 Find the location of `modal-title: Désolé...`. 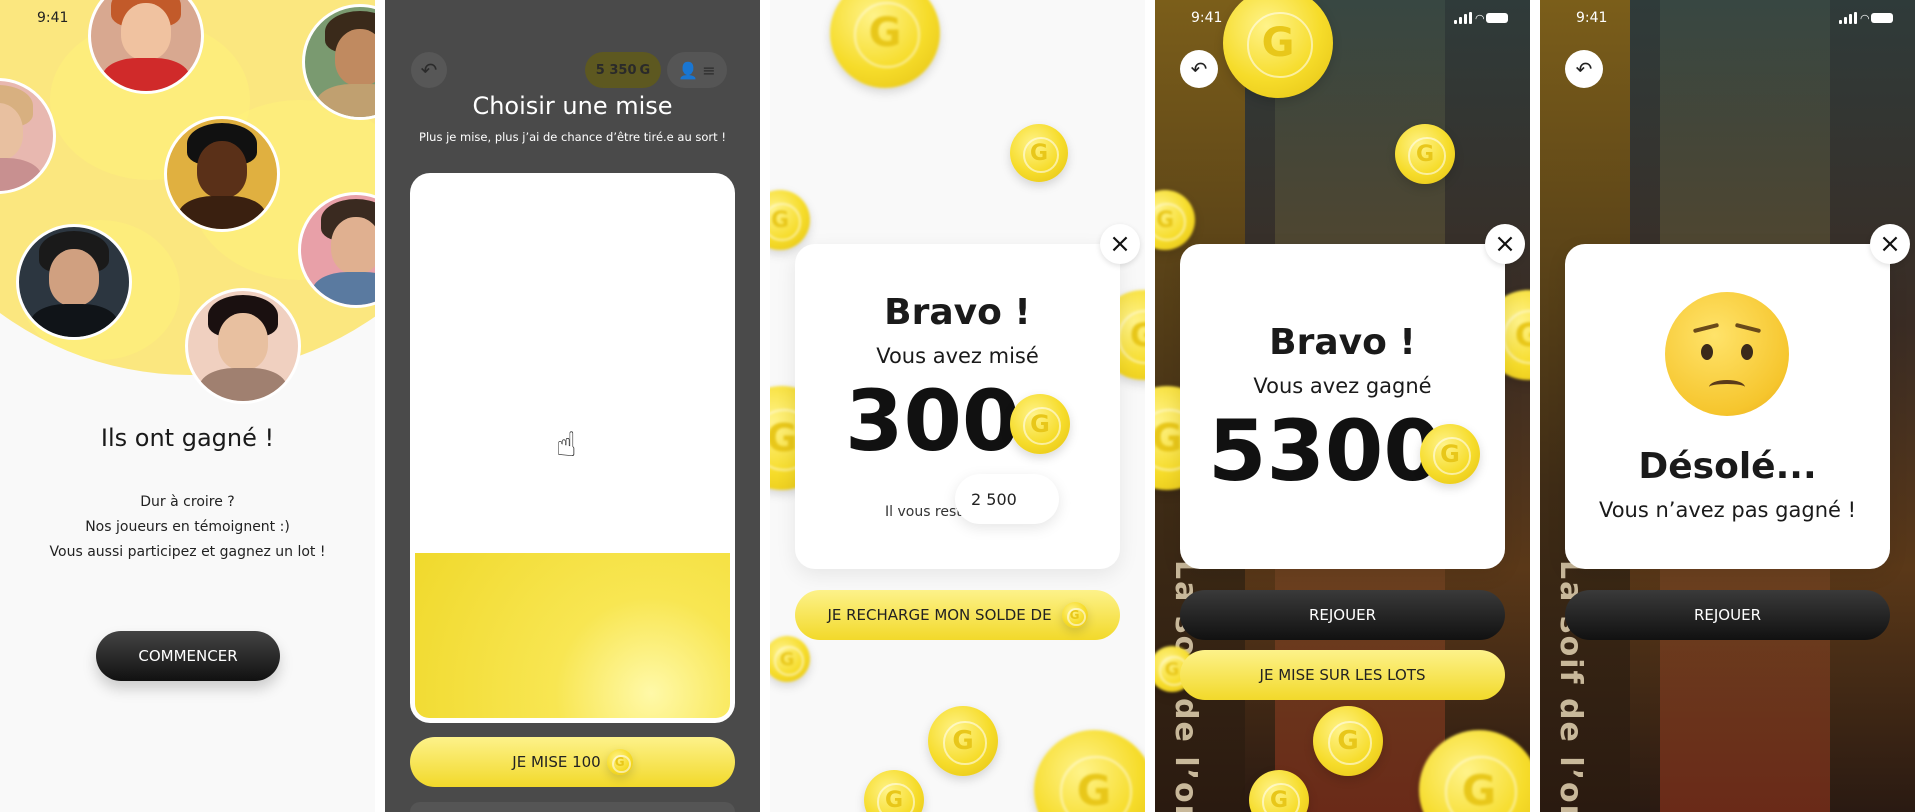

modal-title: Désolé... is located at coordinates (1727, 466).